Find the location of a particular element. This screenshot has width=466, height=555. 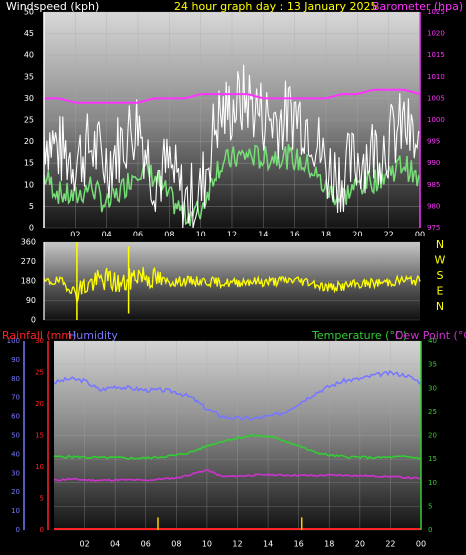

temp-x-tick: 12 is located at coordinates (237, 544).